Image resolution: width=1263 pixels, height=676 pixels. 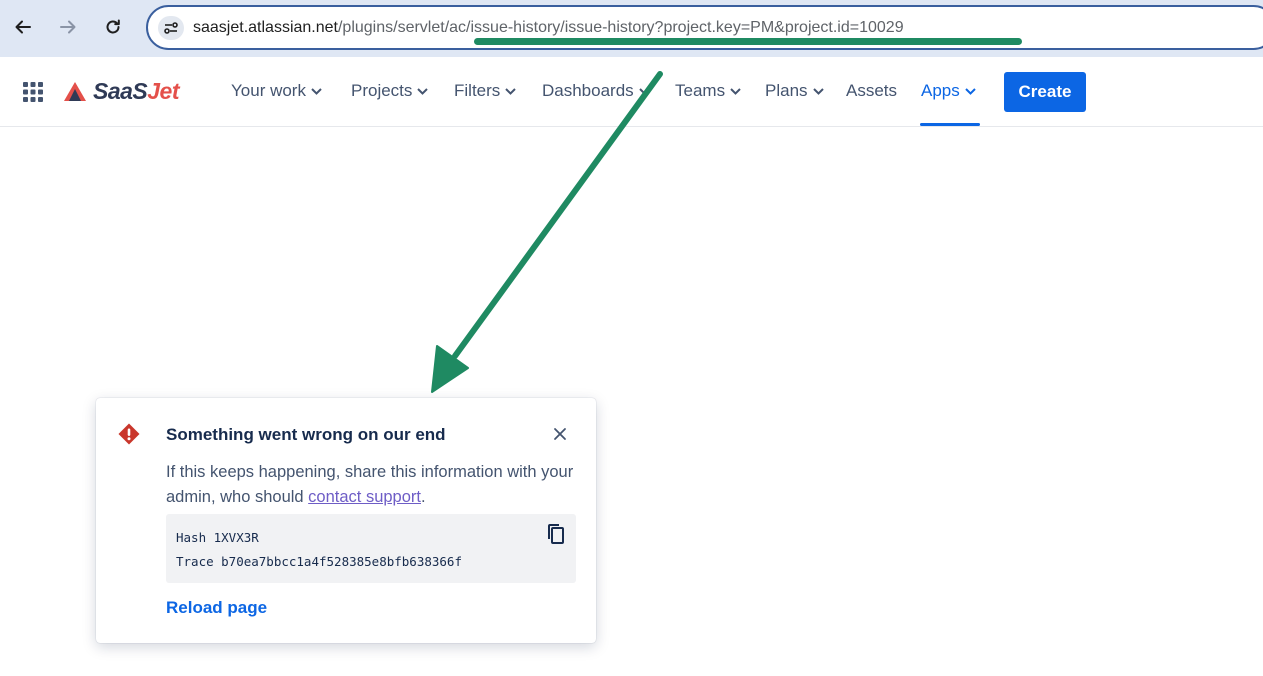 I want to click on nav-filters: Filters, so click(x=485, y=91).